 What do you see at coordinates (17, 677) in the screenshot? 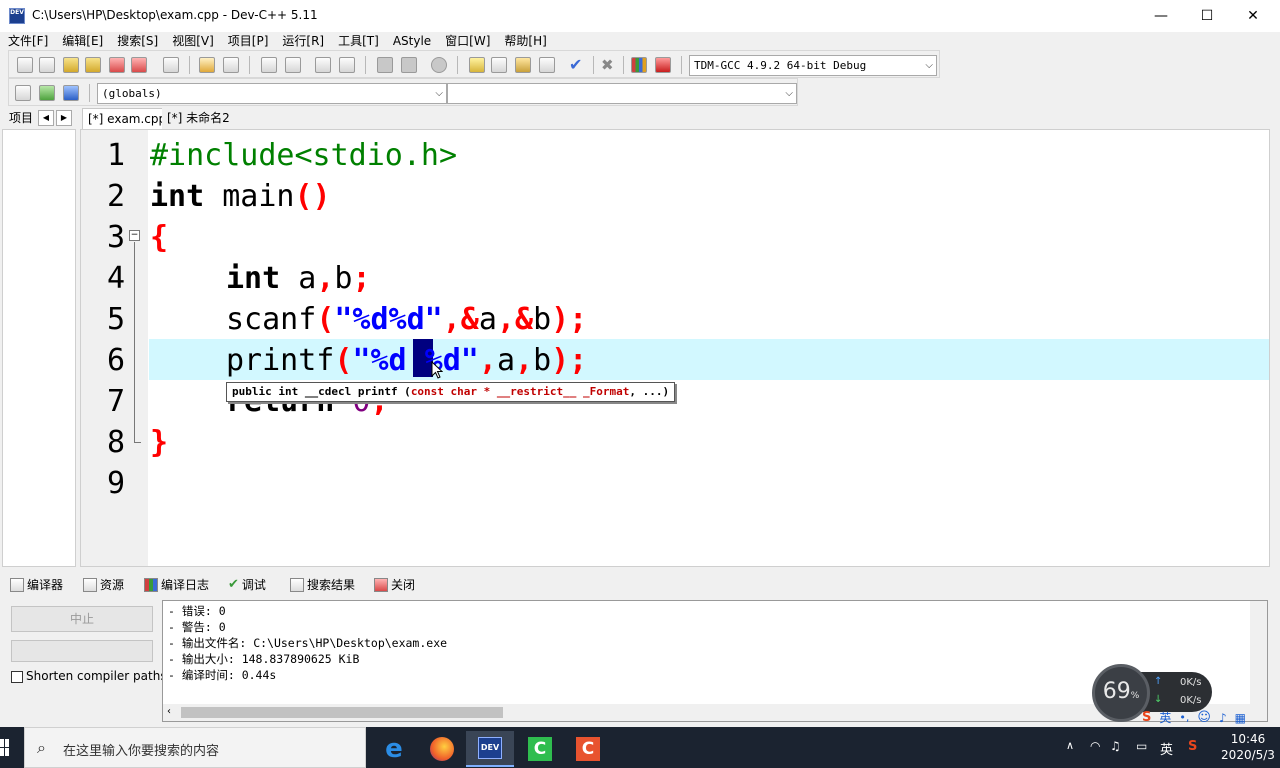
I see `shorten-paths-checkbox` at bounding box center [17, 677].